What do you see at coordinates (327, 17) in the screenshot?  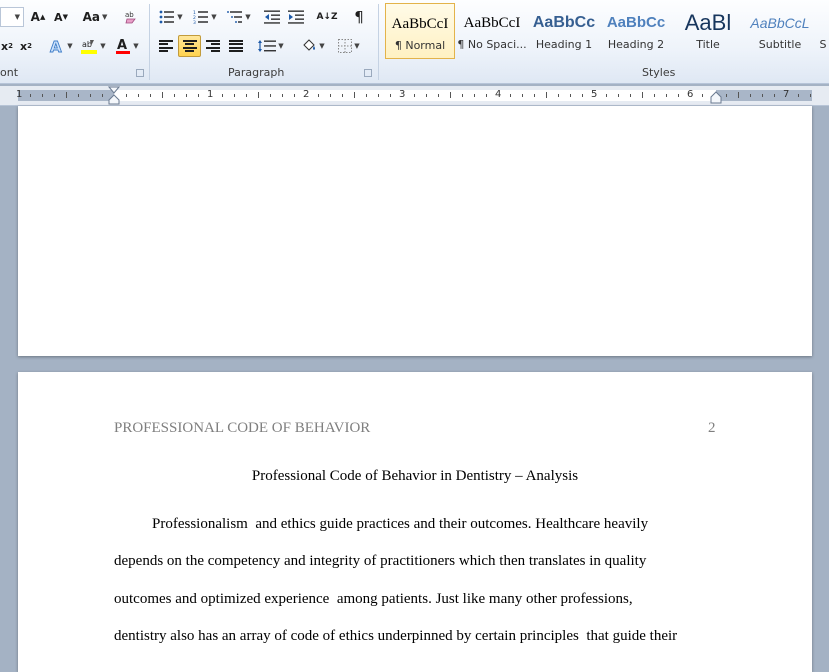 I see `sort-icon: A↓Z` at bounding box center [327, 17].